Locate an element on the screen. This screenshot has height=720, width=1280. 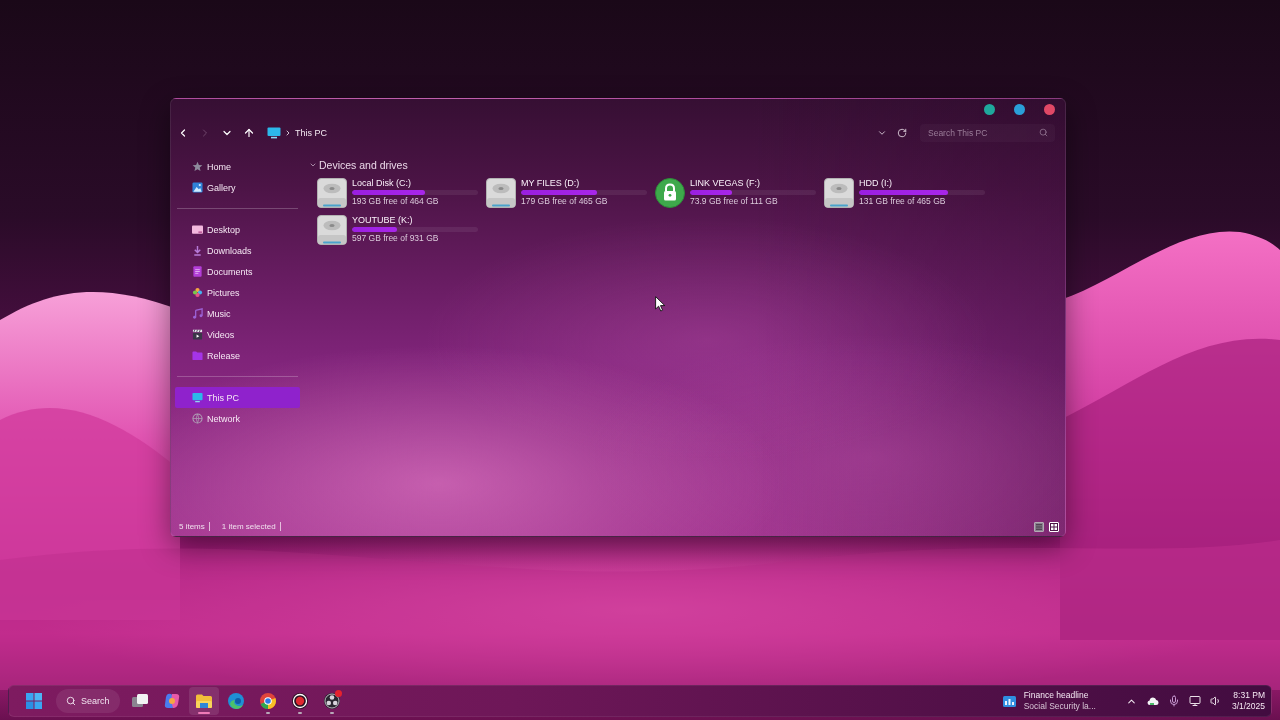
sidebar-item: Downloads is located at coordinates (237, 250).